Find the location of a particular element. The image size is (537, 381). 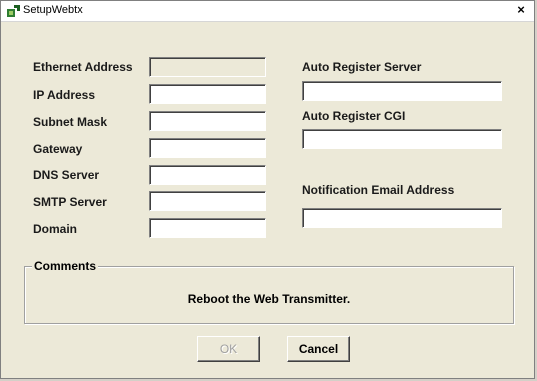

smtp-server-field is located at coordinates (207, 201).